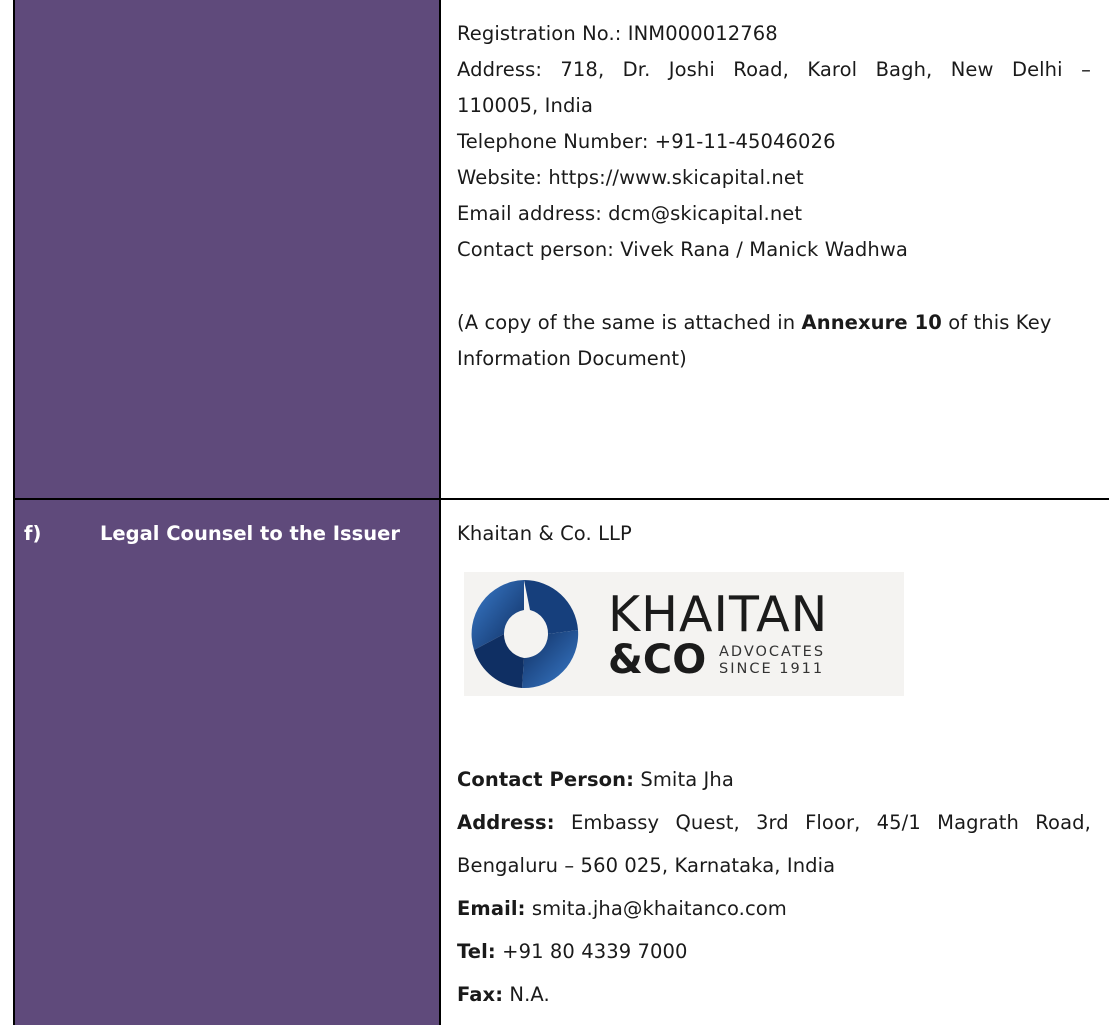  Describe the element at coordinates (506, 822) in the screenshot. I see `address-label: Address:` at that location.